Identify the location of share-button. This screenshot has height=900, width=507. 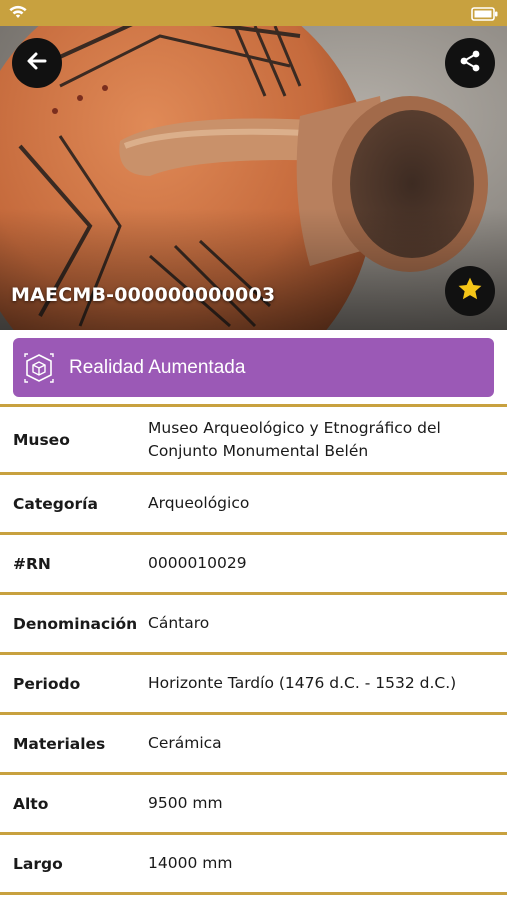
(470, 63).